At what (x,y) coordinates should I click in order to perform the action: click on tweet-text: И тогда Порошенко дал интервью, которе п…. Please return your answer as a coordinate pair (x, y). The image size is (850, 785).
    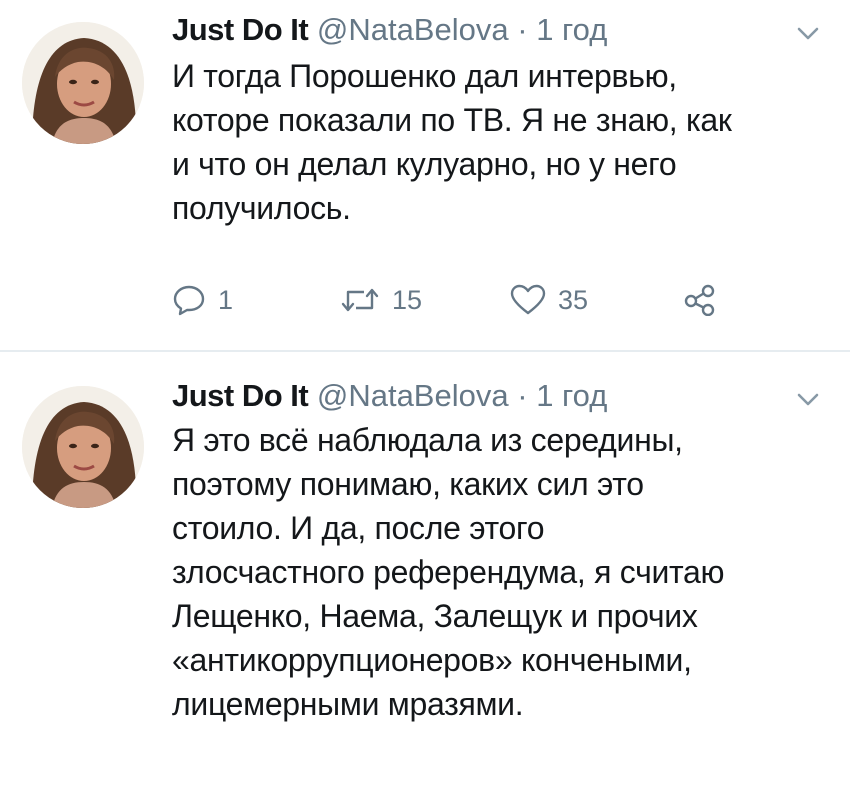
    Looking at the image, I should click on (452, 142).